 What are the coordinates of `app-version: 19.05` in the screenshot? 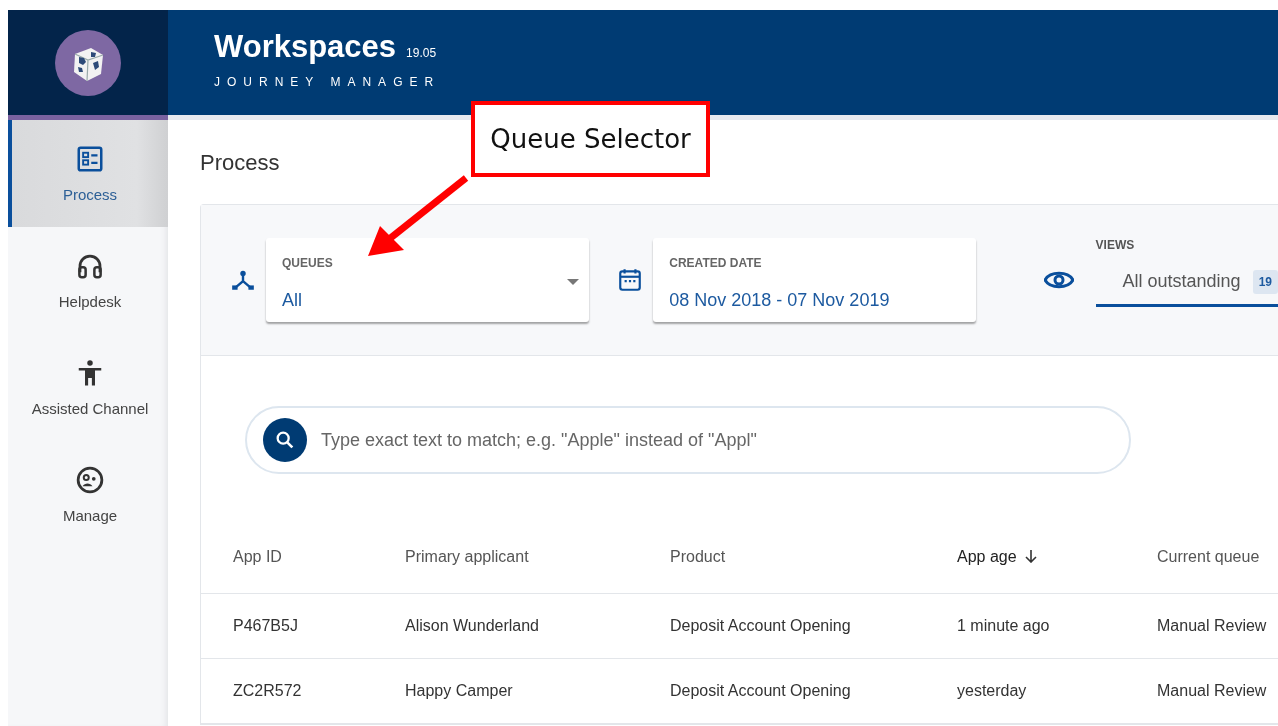 It's located at (421, 52).